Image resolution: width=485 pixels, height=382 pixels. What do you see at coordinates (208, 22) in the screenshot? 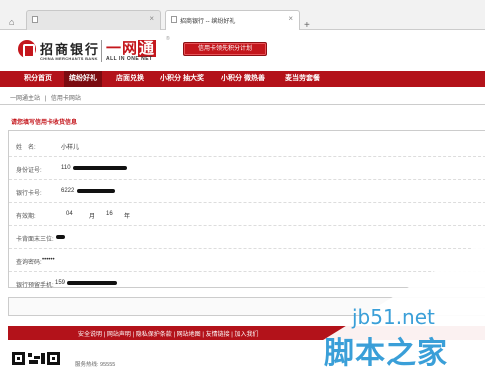
I see `tab-title: 招商银行 -- 缤纷好礼` at bounding box center [208, 22].